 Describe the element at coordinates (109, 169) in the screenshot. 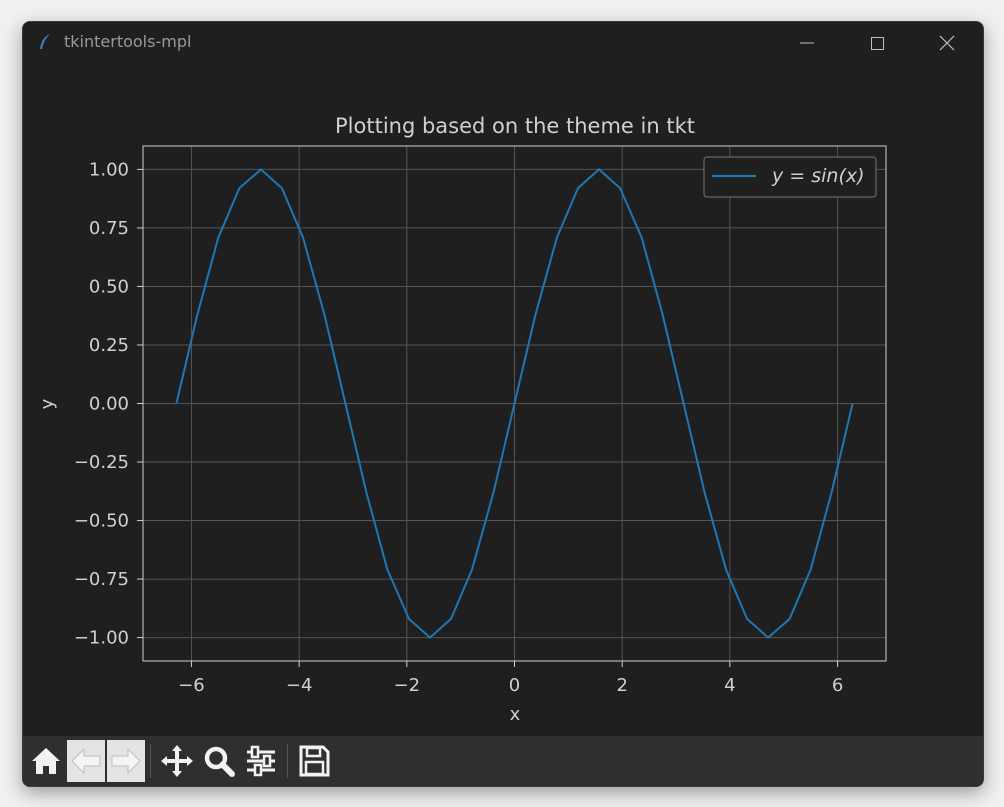

I see `y-tick-label: 1.00` at that location.